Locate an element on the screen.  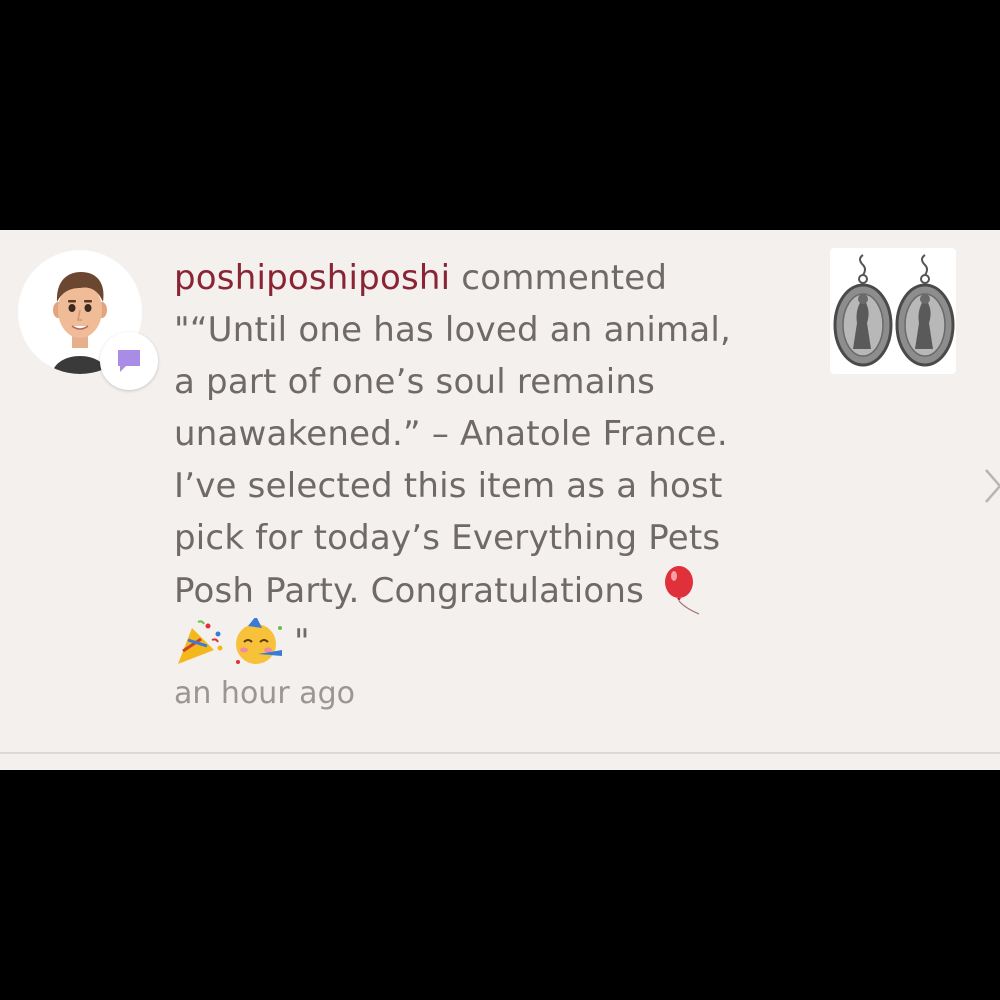
comment-line-with-balloon: Posh Party. Congratulations is located at coordinates (489, 590).